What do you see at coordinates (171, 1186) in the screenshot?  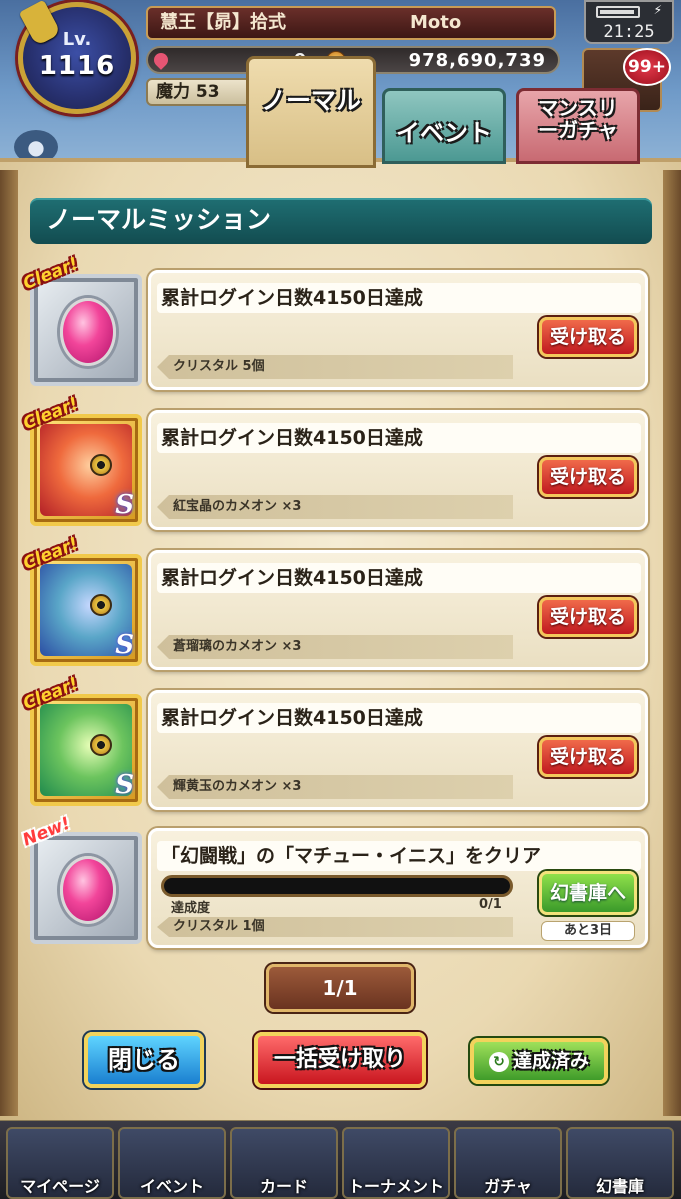 I see `nav-label: イベント` at bounding box center [171, 1186].